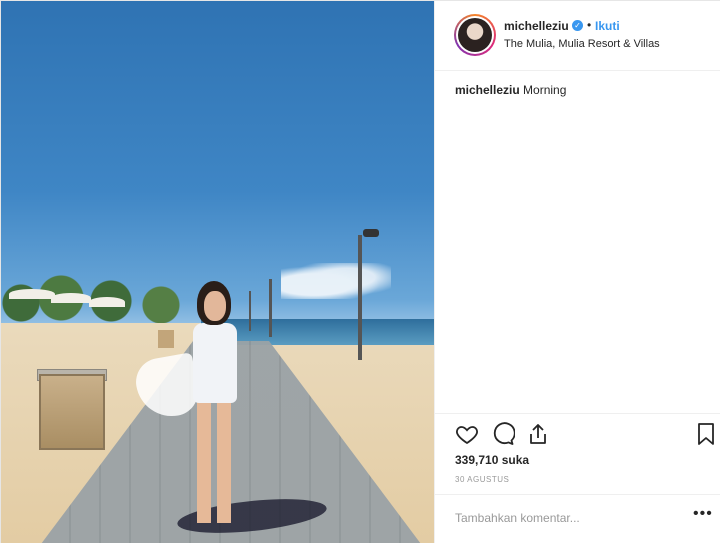 The width and height of the screenshot is (720, 543). Describe the element at coordinates (482, 479) in the screenshot. I see `post-date: 30 AGUSTUS` at that location.